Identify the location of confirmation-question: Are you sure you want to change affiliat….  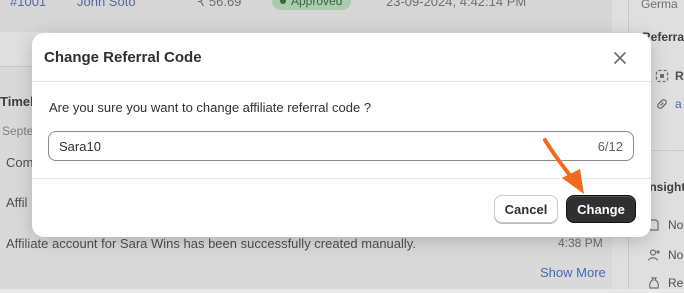
(210, 107).